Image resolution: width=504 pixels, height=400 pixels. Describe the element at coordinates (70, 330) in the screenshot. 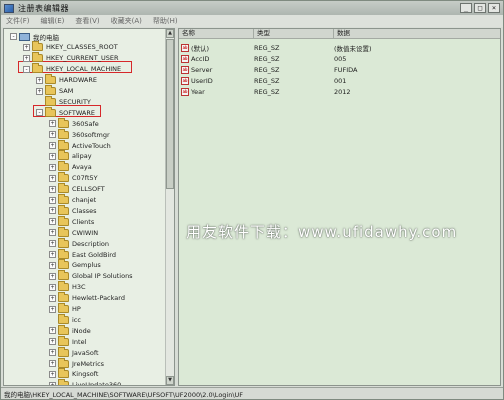

I see `tree-item: + iNode` at that location.